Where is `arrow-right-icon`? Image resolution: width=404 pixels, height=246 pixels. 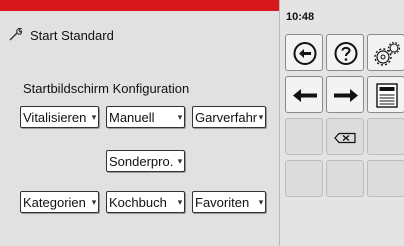
arrow-right-icon is located at coordinates (346, 95).